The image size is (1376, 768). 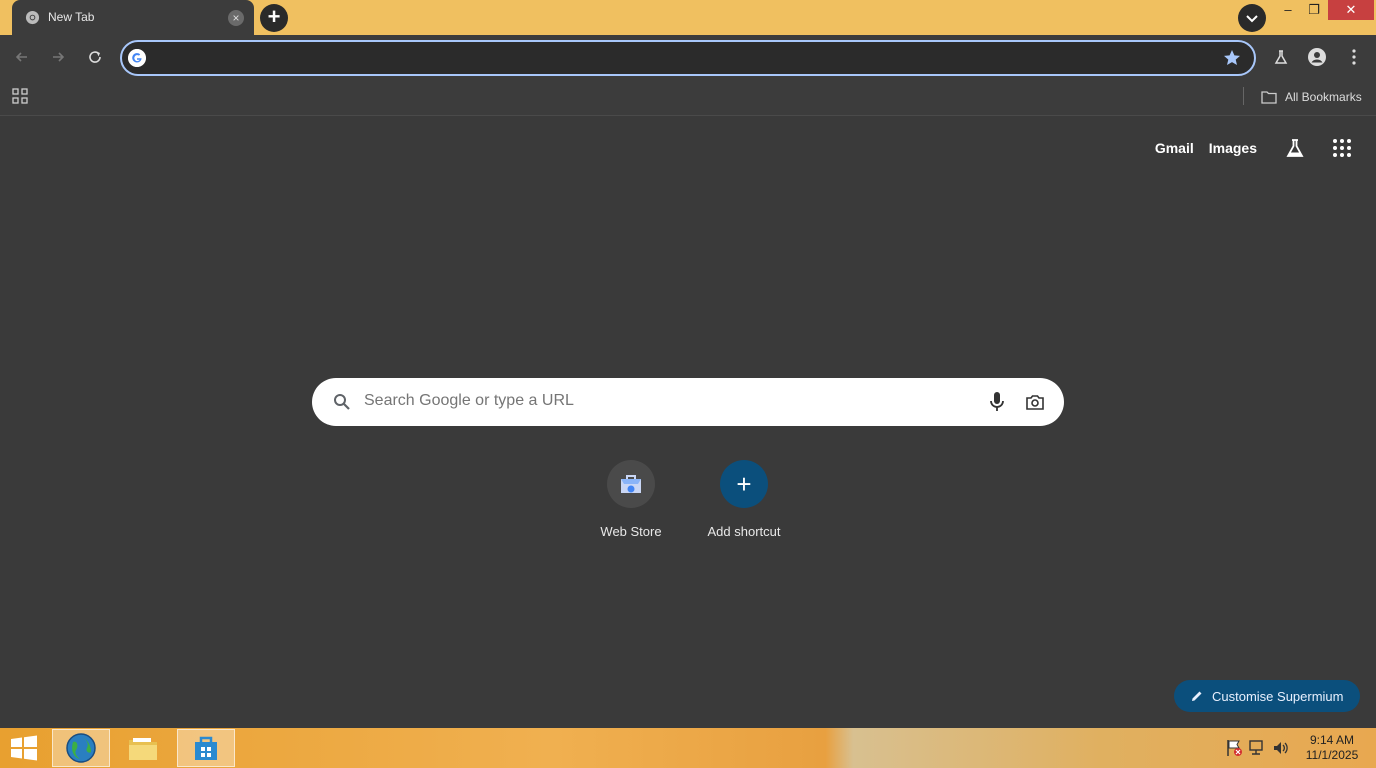 What do you see at coordinates (1332, 740) in the screenshot?
I see `clock-time: 9:14 AM` at bounding box center [1332, 740].